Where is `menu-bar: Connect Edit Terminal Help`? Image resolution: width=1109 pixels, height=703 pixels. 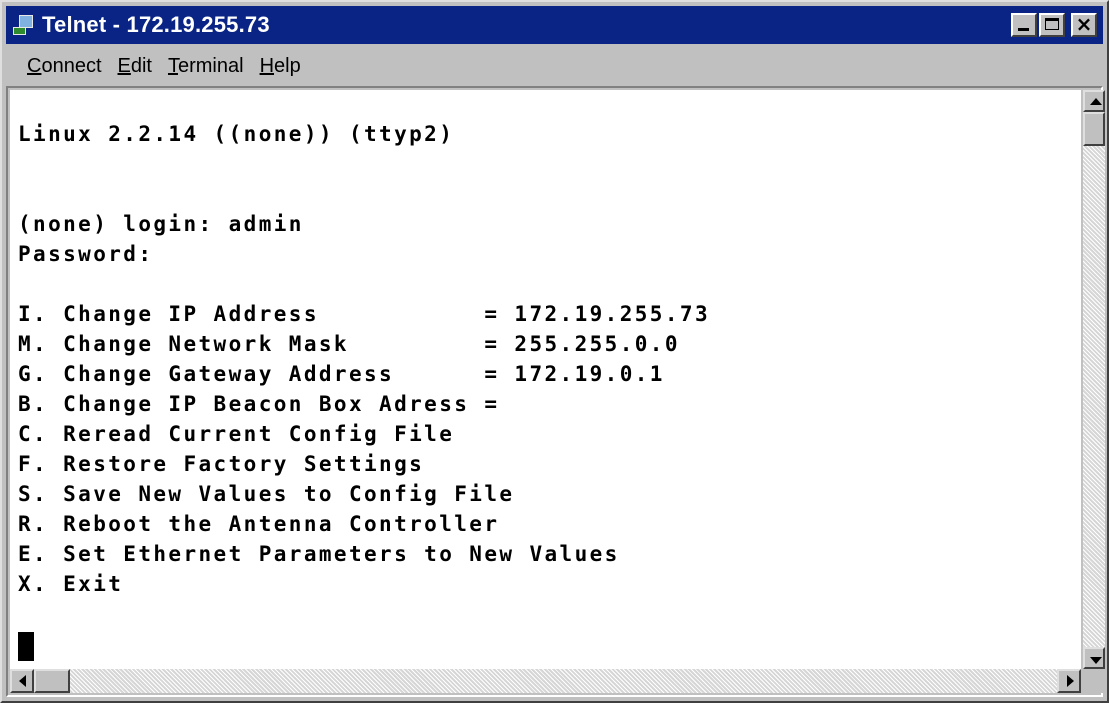
menu-bar: Connect Edit Terminal Help is located at coordinates (554, 66).